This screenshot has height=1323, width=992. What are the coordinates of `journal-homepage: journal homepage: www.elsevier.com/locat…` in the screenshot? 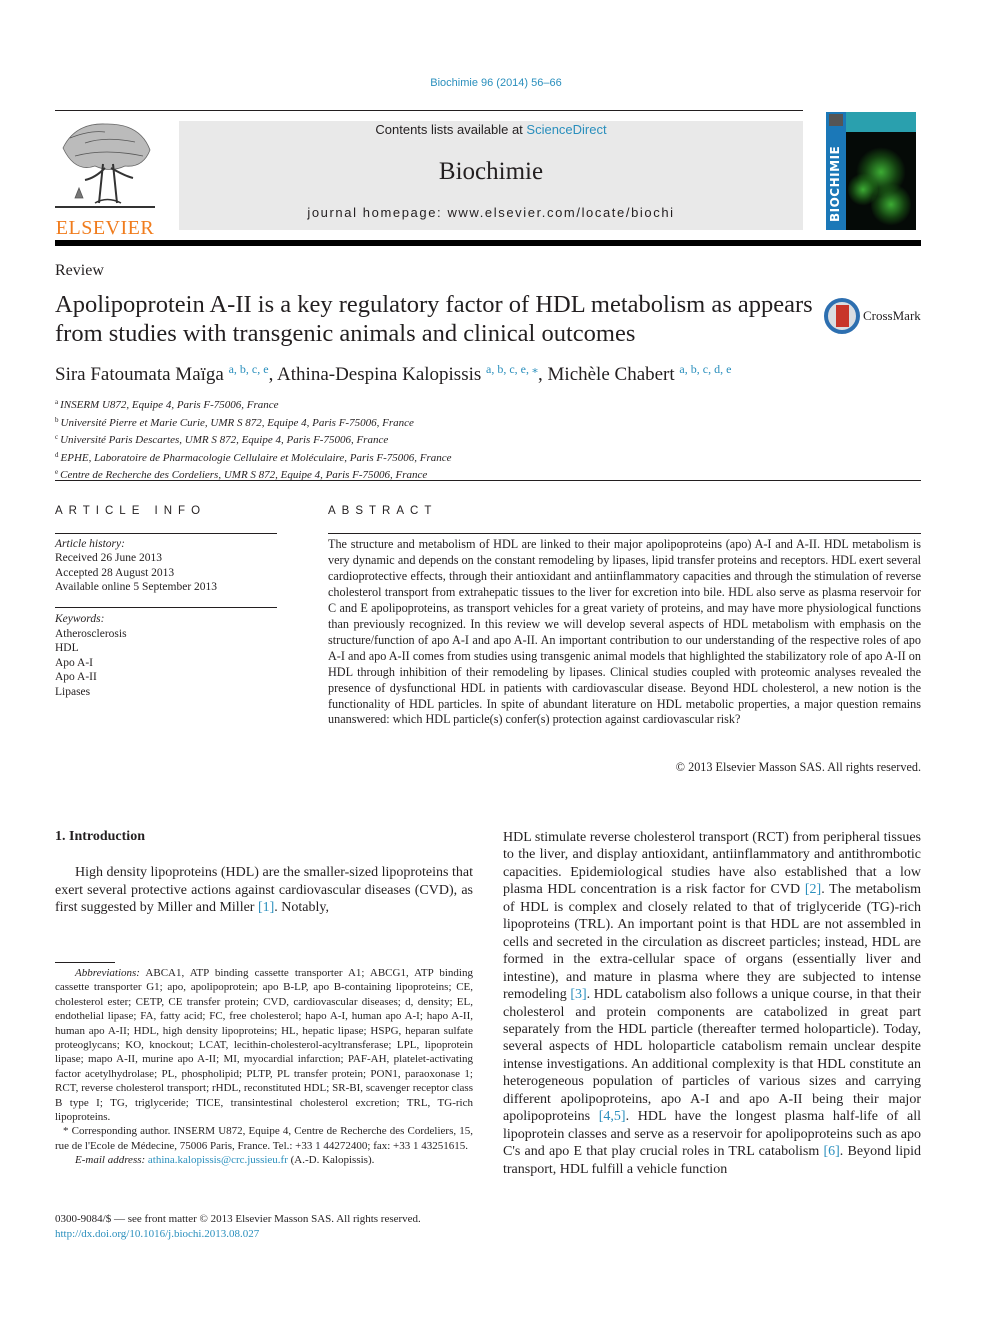 It's located at (491, 213).